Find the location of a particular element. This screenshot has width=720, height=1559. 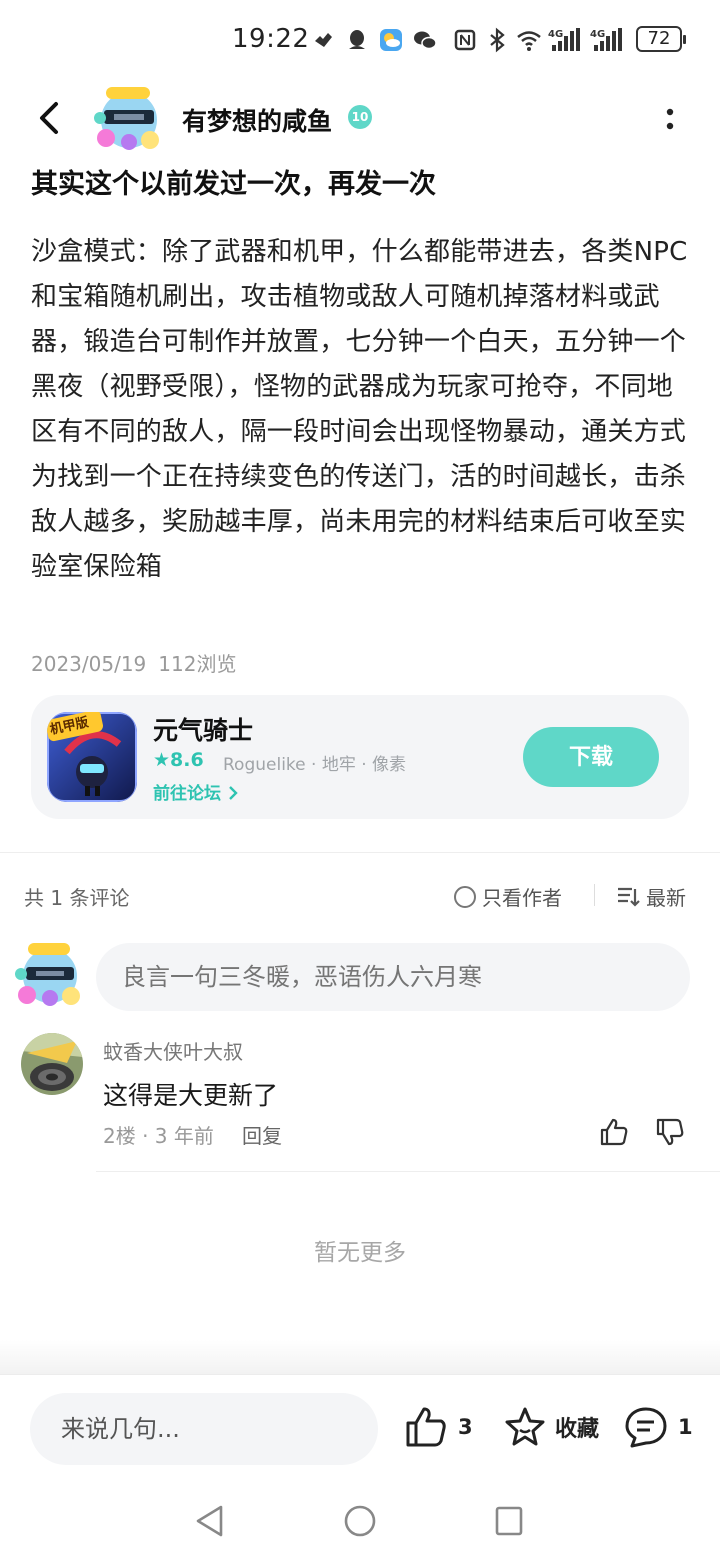

post-header: 有梦想的咸鱼 10 is located at coordinates (360, 120).